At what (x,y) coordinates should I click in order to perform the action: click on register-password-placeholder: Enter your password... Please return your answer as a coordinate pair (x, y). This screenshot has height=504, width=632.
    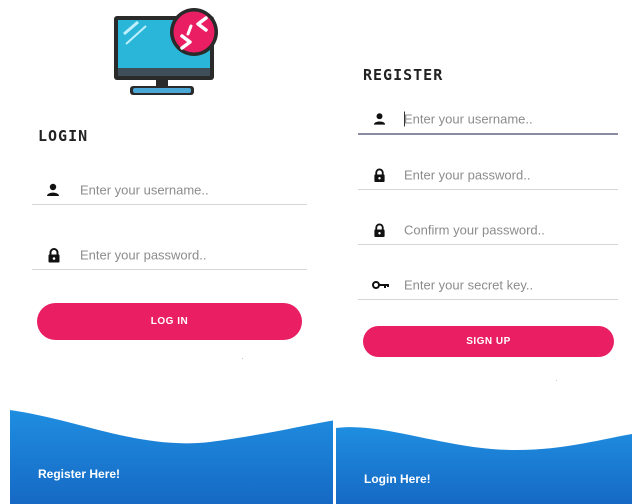
    Looking at the image, I should click on (467, 174).